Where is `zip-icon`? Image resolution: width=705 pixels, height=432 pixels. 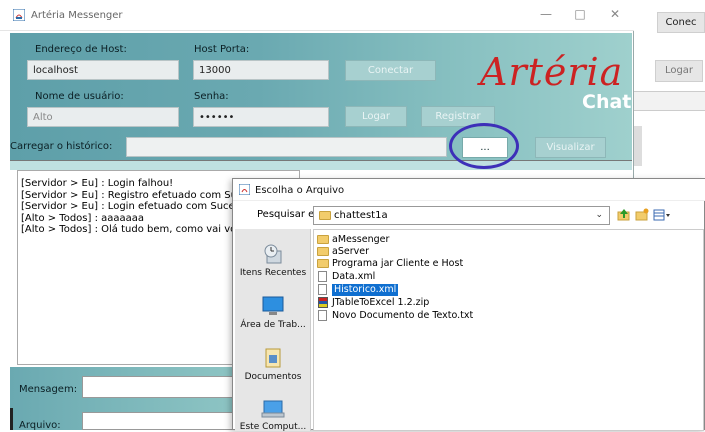
zip-icon is located at coordinates (323, 302).